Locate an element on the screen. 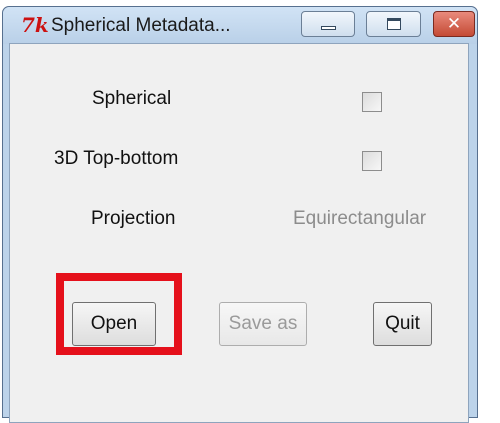 The width and height of the screenshot is (500, 423). title-bar: 7k Spherical Metadata... ✕ is located at coordinates (240, 25).